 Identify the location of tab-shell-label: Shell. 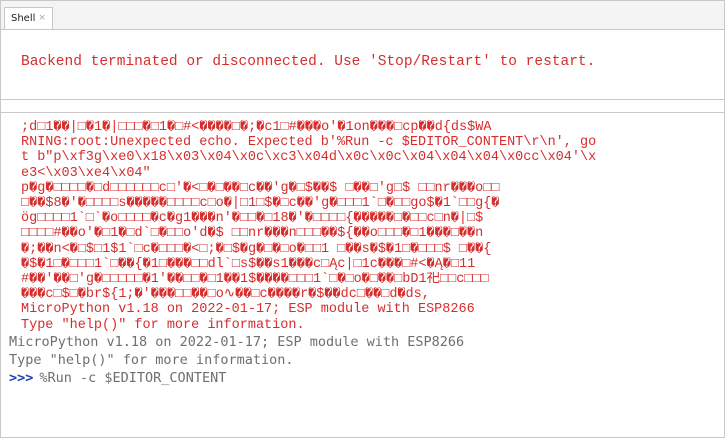
(23, 18).